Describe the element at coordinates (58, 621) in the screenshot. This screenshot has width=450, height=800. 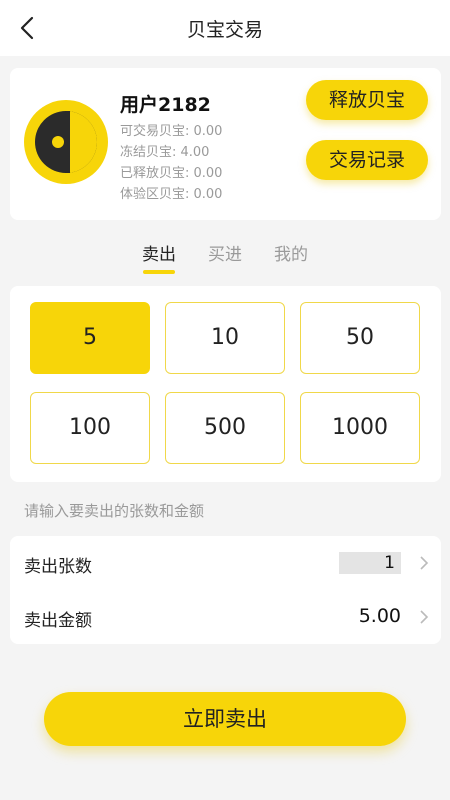
I see `sell-amount-label: 卖出金额` at that location.